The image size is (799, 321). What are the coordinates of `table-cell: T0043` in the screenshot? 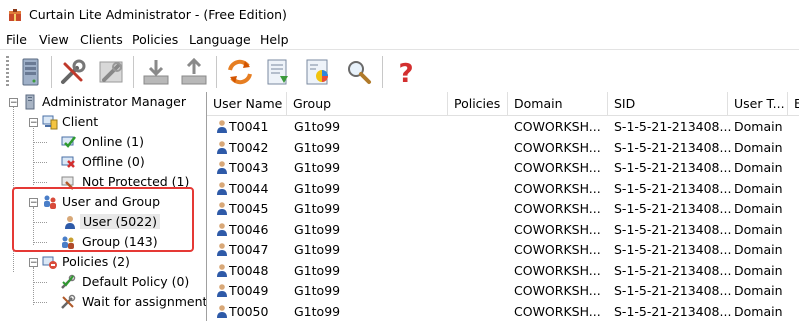 It's located at (249, 167).